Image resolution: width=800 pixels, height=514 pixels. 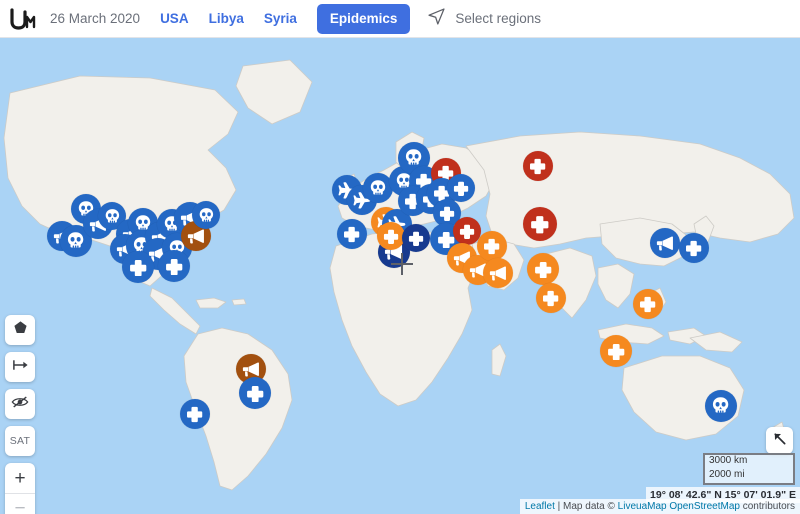 What do you see at coordinates (436, 19) in the screenshot?
I see `cursor-arrow-icon` at bounding box center [436, 19].